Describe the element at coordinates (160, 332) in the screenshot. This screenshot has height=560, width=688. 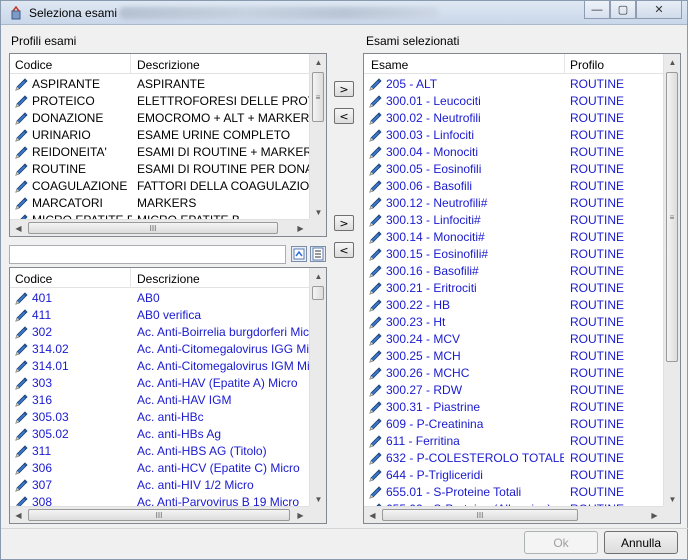
I see `table-row: 302 Ac. Anti-Boirrelia burgdorferi Micro` at that location.